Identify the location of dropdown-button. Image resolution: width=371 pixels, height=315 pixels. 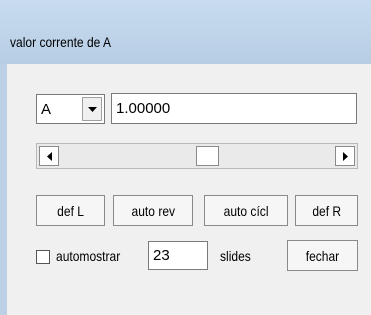
(92, 109).